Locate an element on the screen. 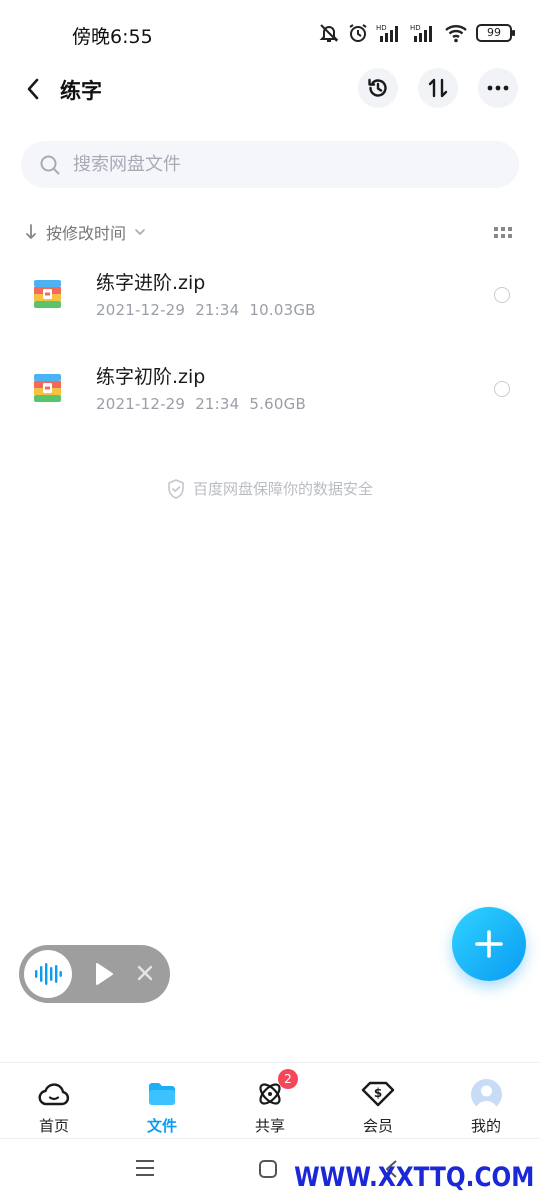  avatar is located at coordinates (486, 1094).